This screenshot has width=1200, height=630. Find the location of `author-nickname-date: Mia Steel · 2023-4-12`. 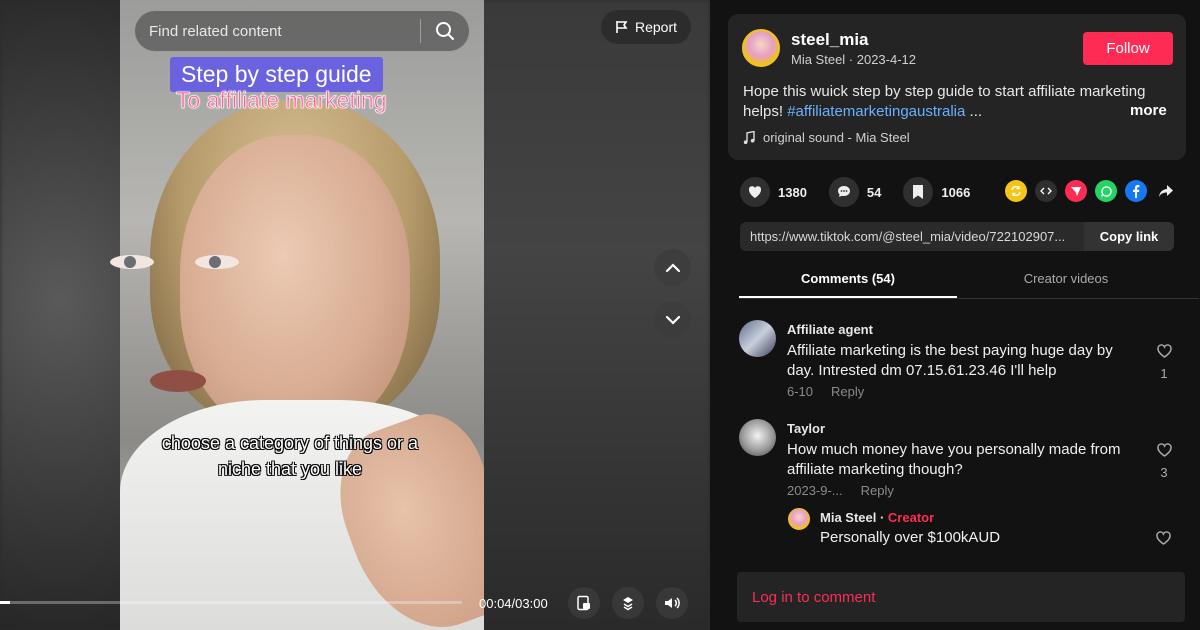

author-nickname-date: Mia Steel · 2023-4-12 is located at coordinates (854, 59).